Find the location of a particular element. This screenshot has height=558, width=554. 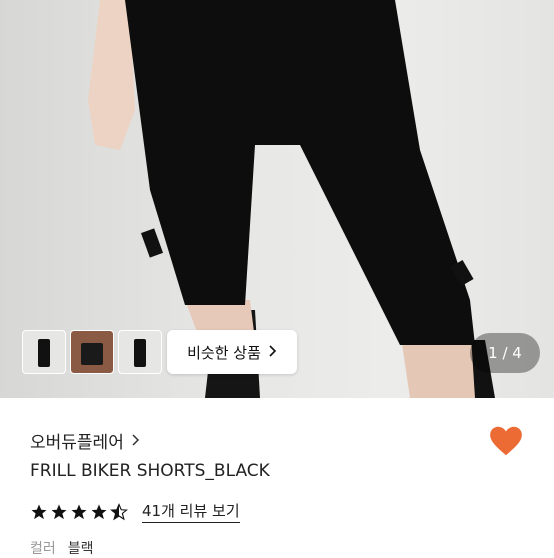

similar-products-button: 비슷한 상품 is located at coordinates (232, 352).